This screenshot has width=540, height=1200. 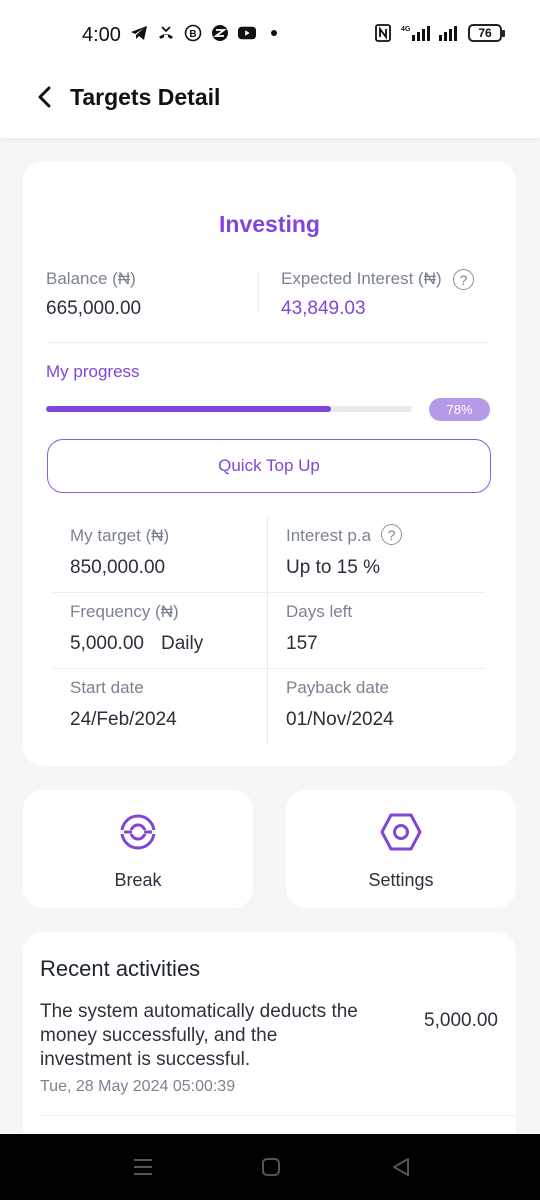 I want to click on break-label: Break, so click(x=138, y=880).